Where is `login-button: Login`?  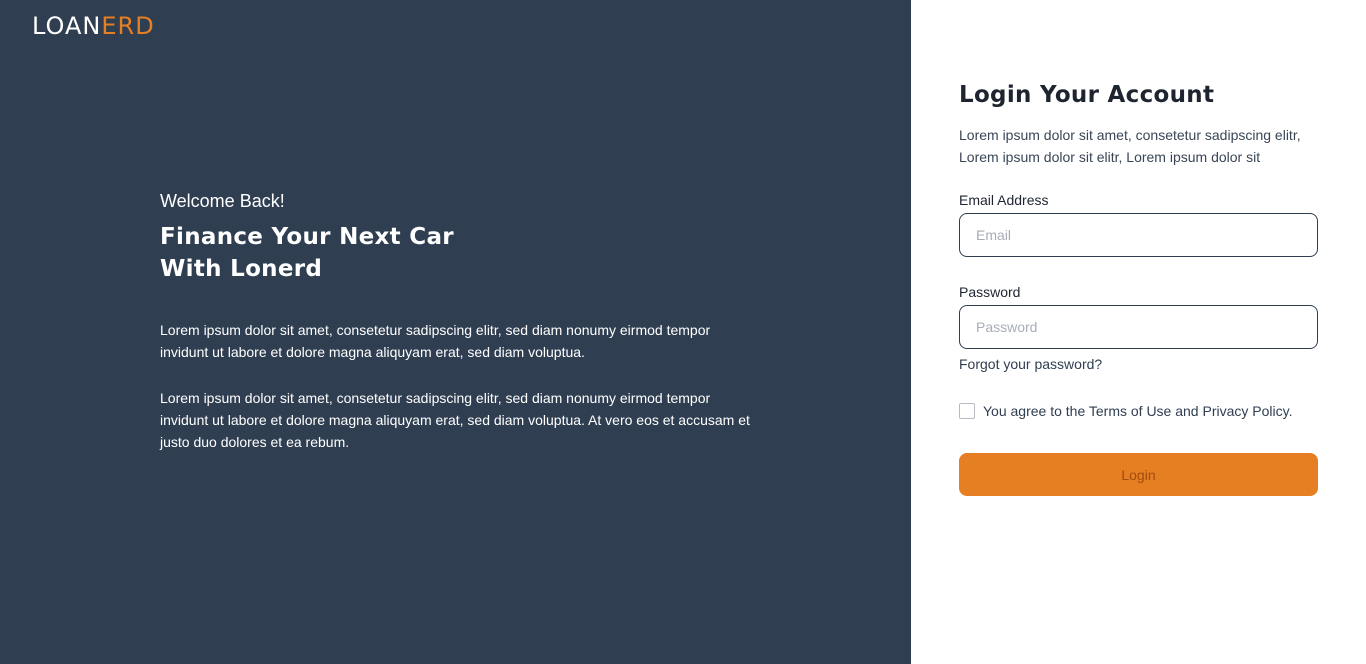 login-button: Login is located at coordinates (1138, 474).